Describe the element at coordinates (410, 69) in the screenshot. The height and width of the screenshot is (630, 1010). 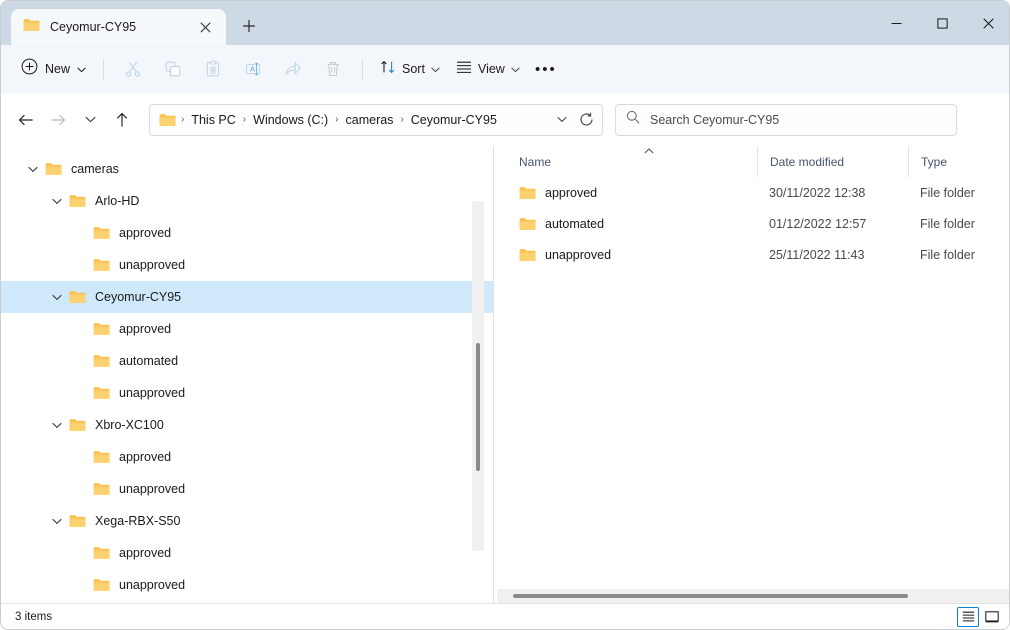
I see `sort-button: Sort` at that location.